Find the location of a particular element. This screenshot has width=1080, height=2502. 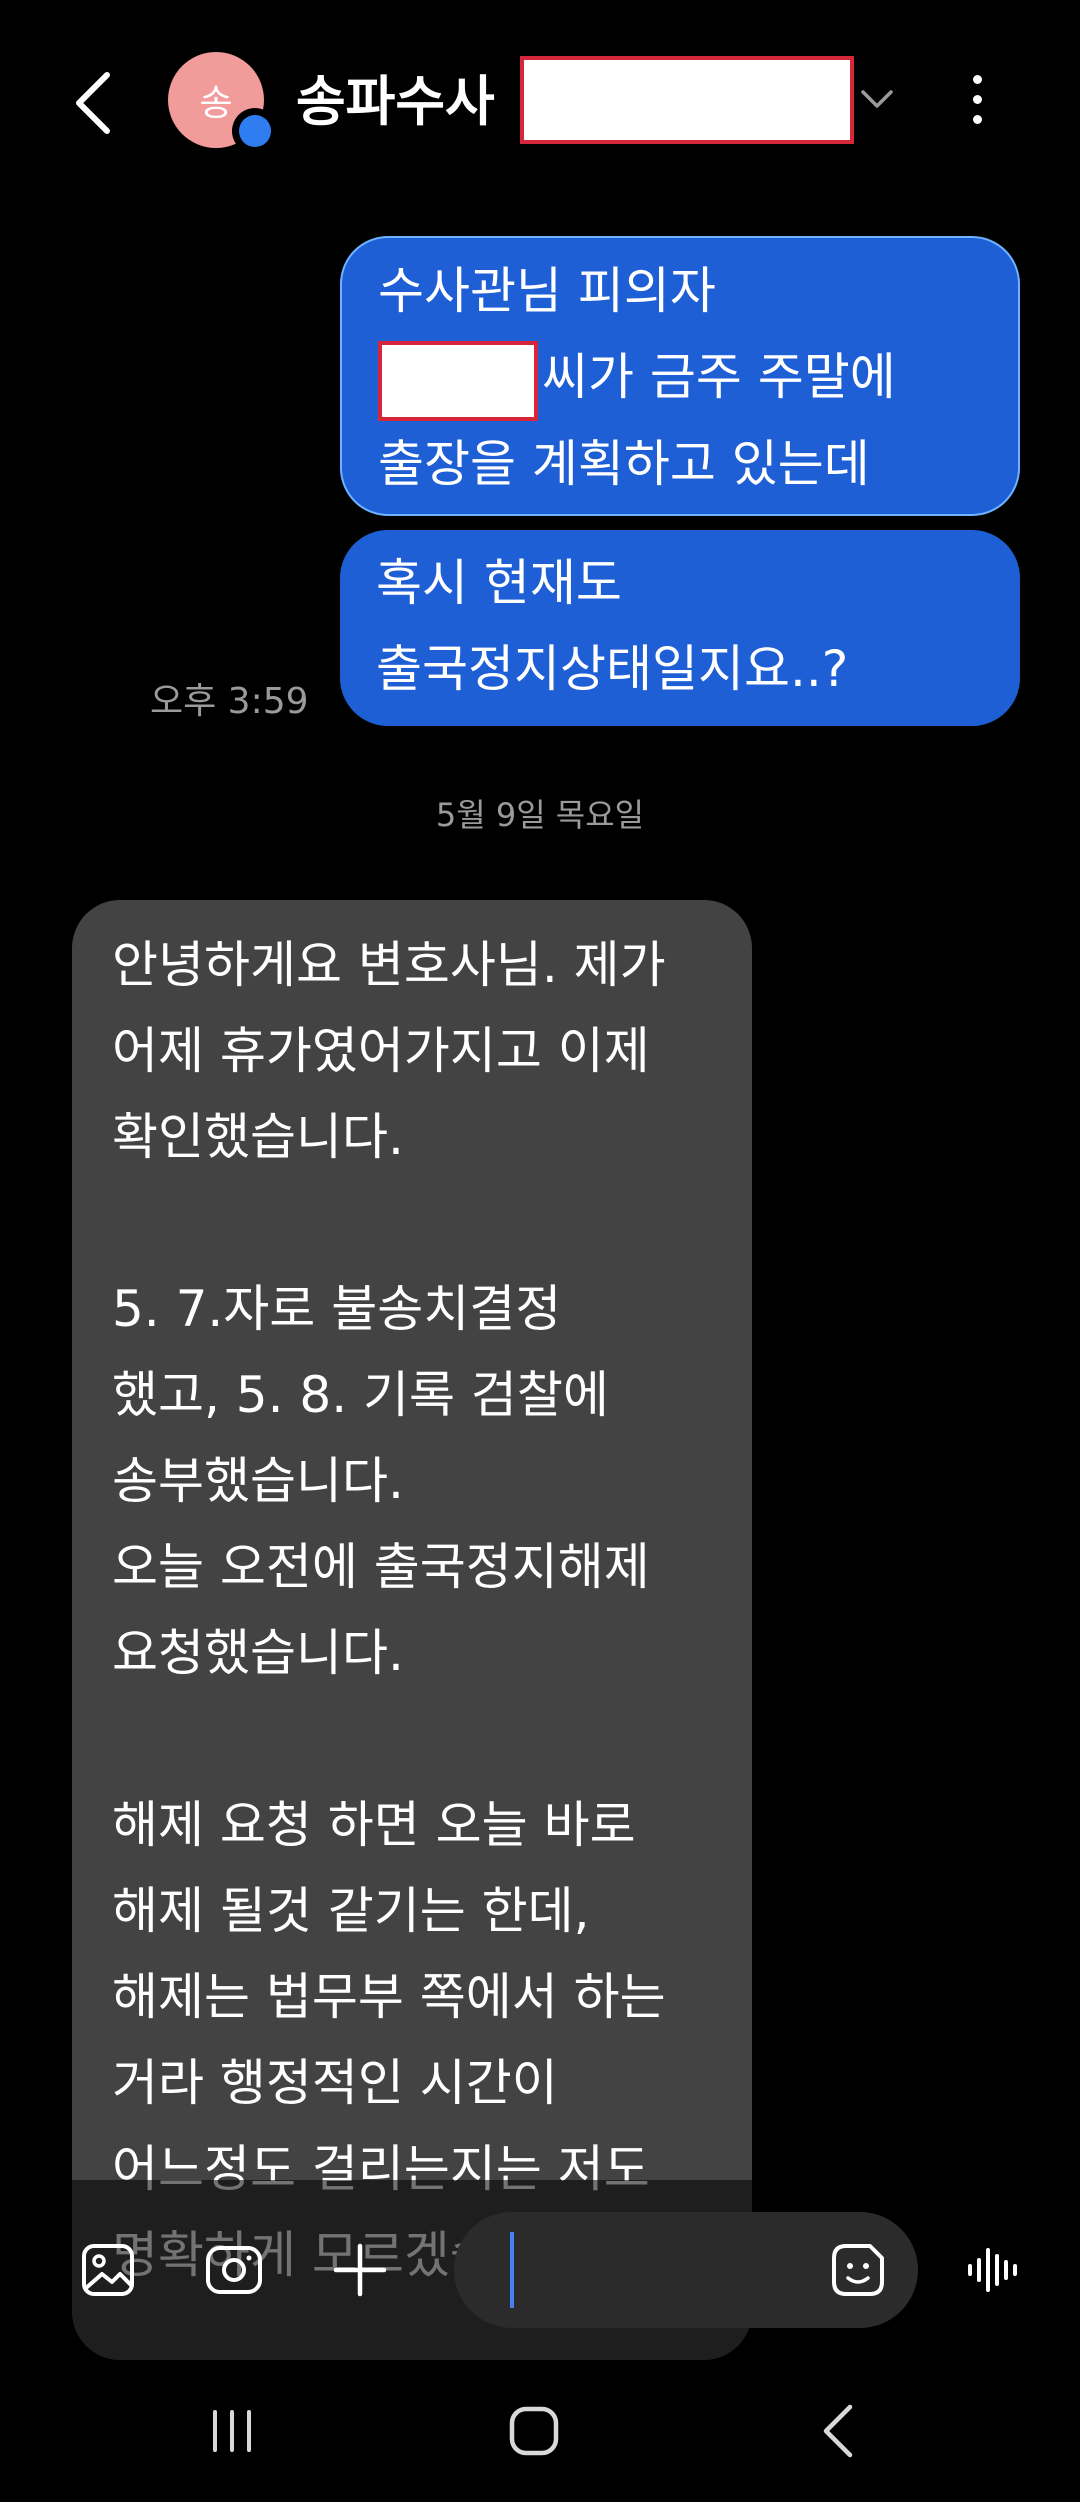

sticker-button is located at coordinates (858, 2270).